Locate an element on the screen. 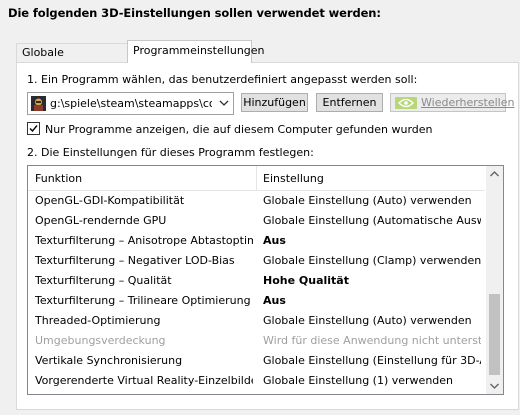  column-divider is located at coordinates (256, 178).